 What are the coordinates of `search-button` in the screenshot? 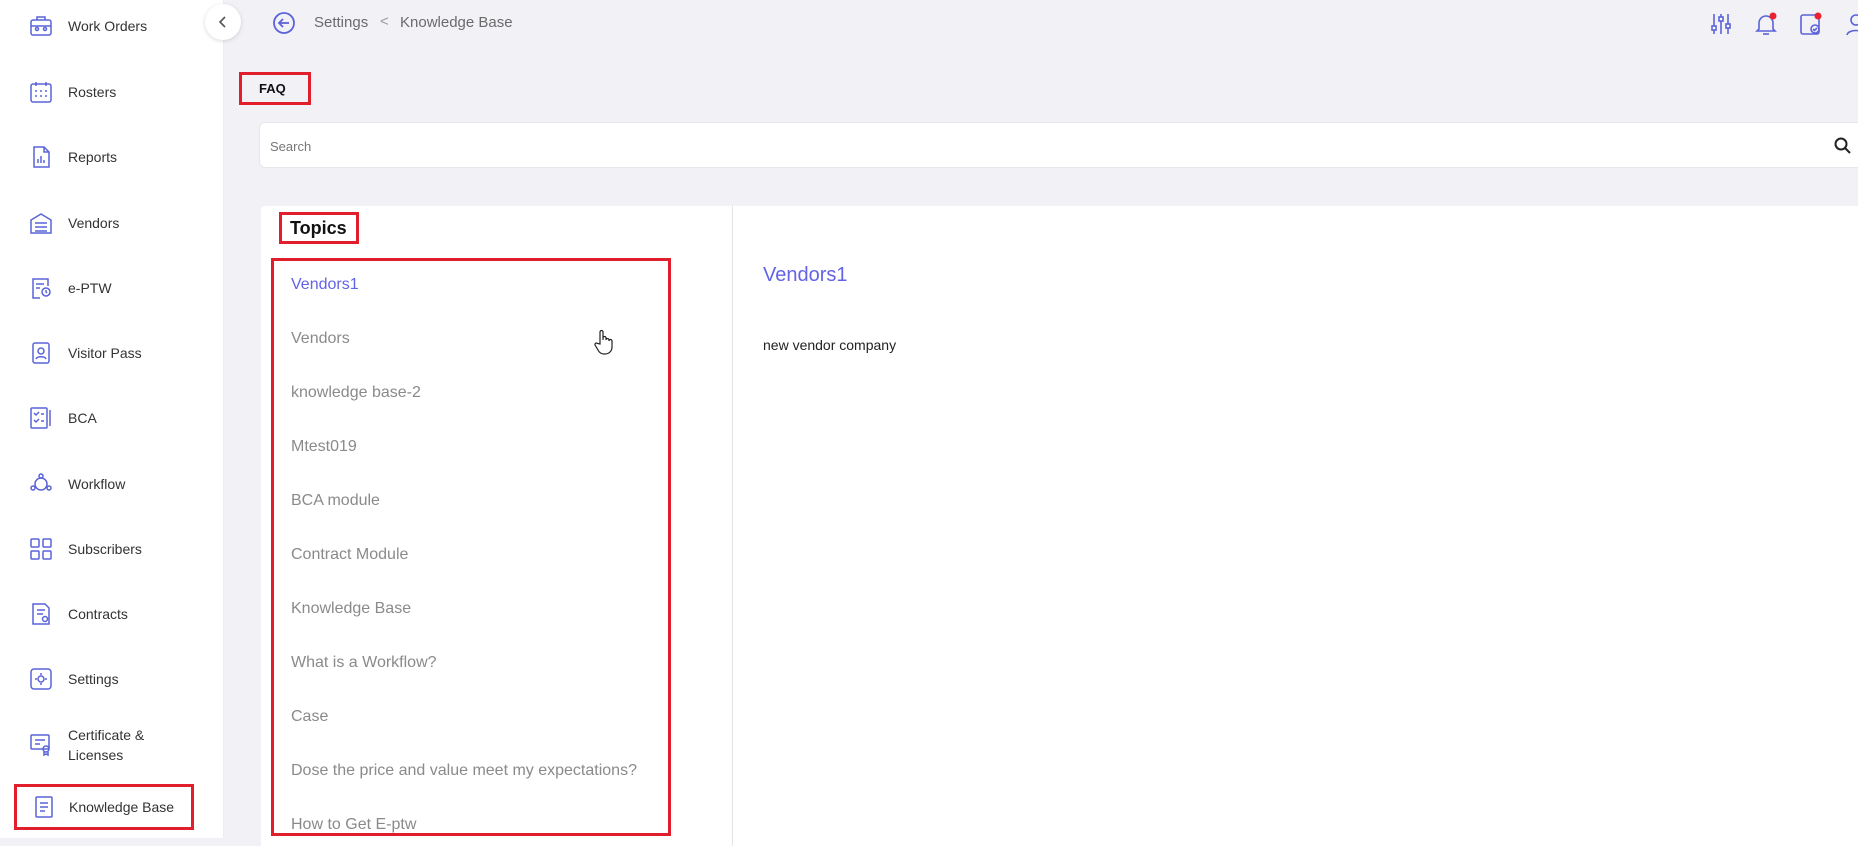 It's located at (1843, 146).